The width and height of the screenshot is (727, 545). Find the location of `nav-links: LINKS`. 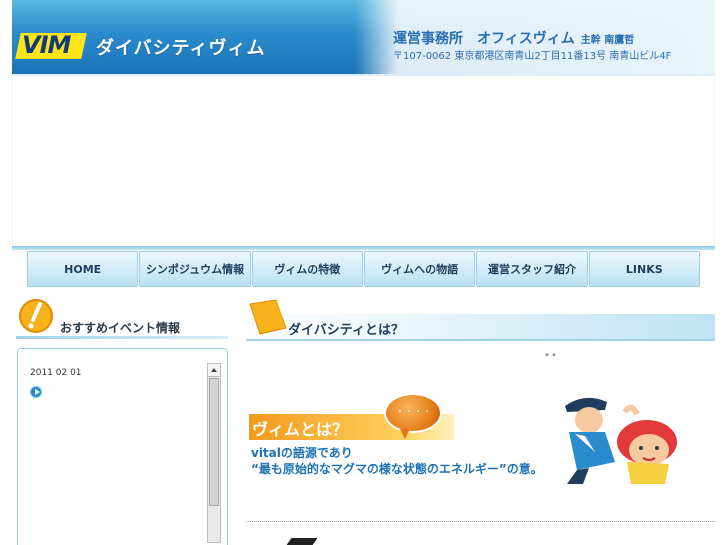

nav-links: LINKS is located at coordinates (644, 269).